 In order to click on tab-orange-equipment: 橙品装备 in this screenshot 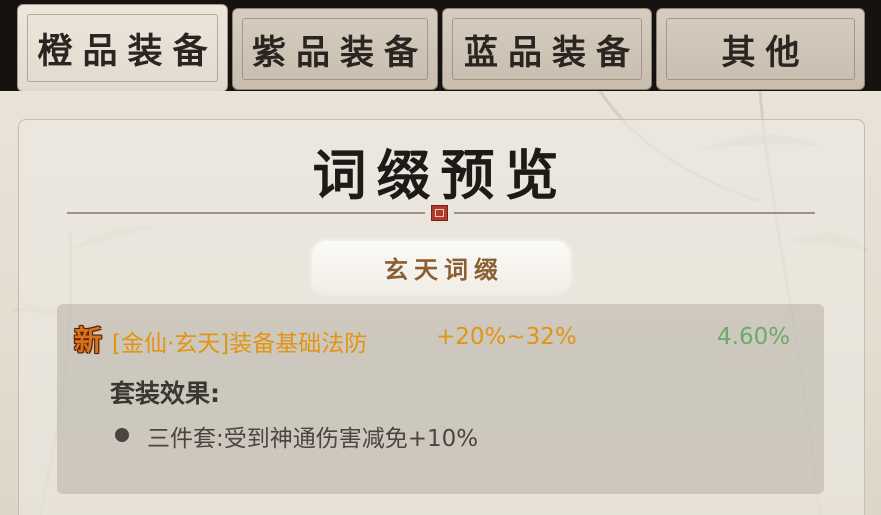, I will do `click(122, 48)`.